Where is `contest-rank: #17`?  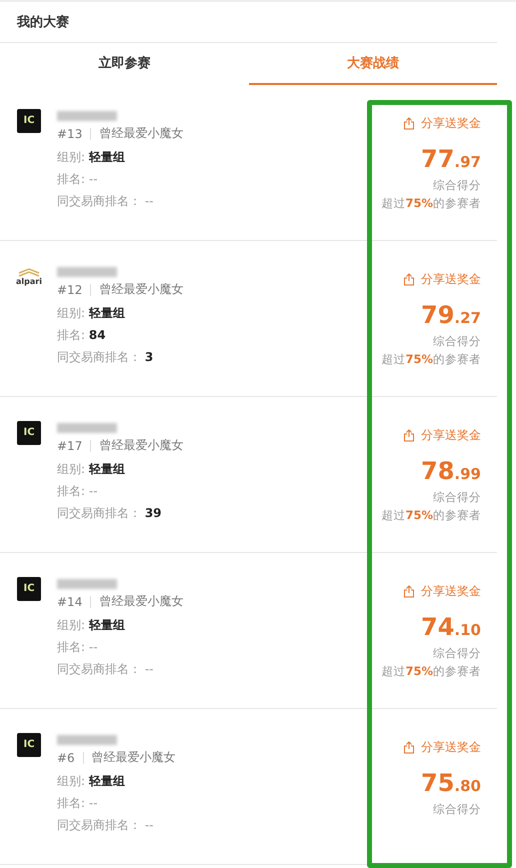
contest-rank: #17 is located at coordinates (69, 445).